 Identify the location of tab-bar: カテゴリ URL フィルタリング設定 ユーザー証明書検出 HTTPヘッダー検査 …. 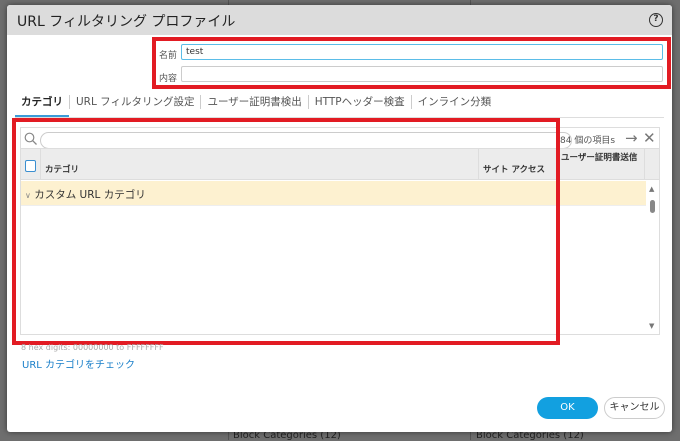
(256, 106).